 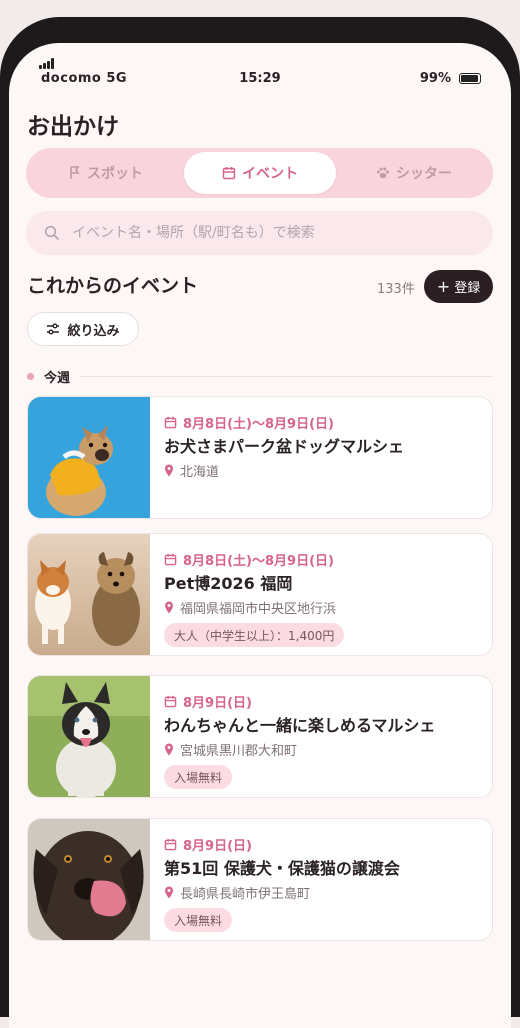 What do you see at coordinates (396, 289) in the screenshot?
I see `event-count: 133件` at bounding box center [396, 289].